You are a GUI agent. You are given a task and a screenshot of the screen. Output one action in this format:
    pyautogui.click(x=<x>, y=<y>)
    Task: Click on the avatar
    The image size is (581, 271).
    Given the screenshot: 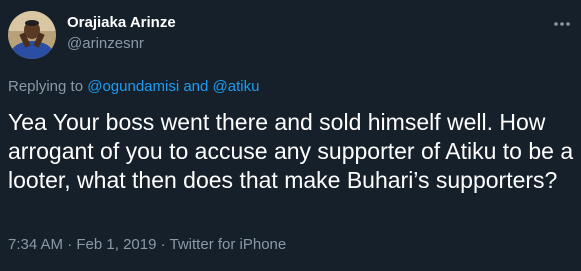 What is the action you would take?
    pyautogui.click(x=32, y=35)
    